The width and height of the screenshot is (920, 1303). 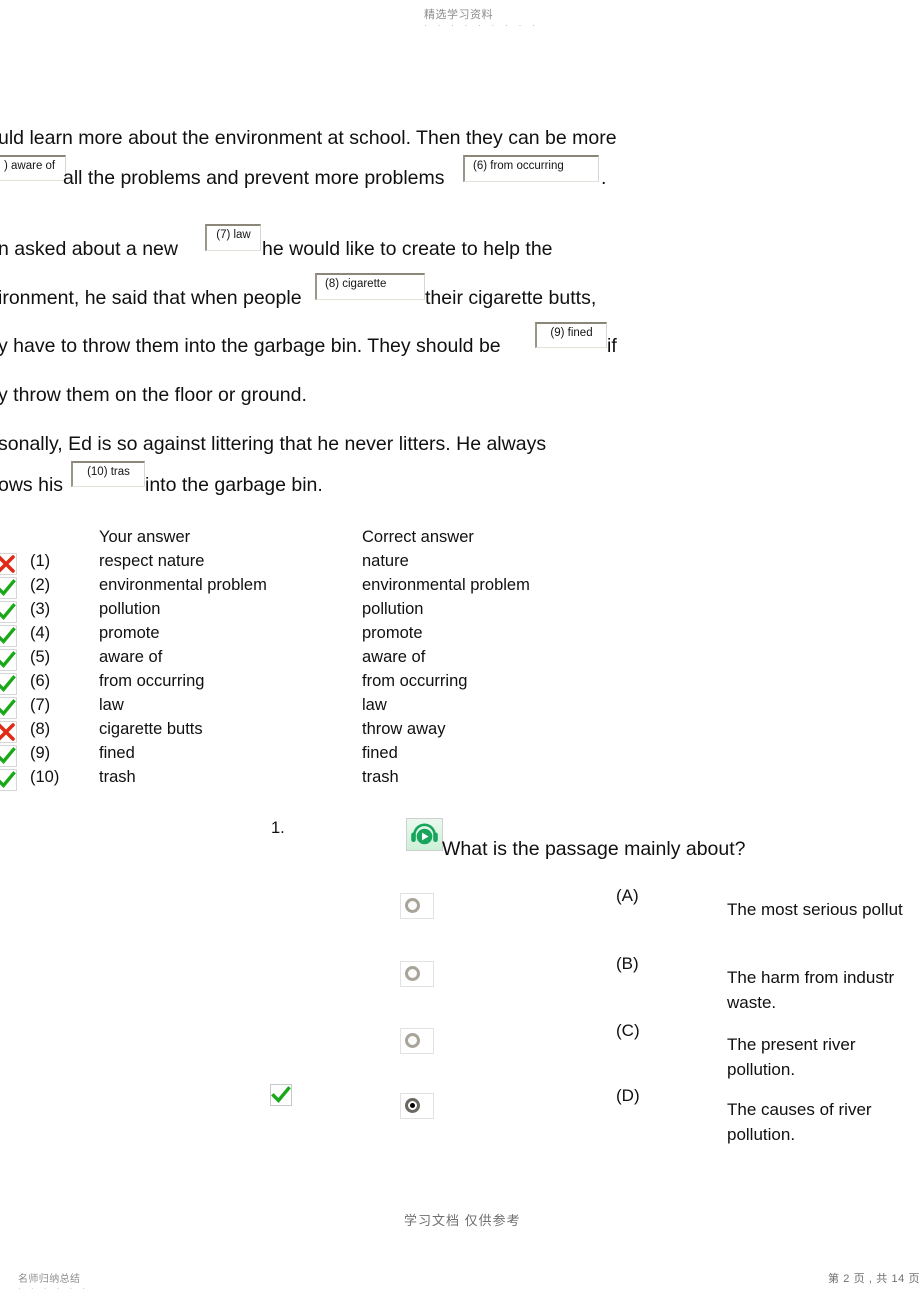 What do you see at coordinates (234, 485) in the screenshot?
I see `passage-line-13: into the garbage bin.` at bounding box center [234, 485].